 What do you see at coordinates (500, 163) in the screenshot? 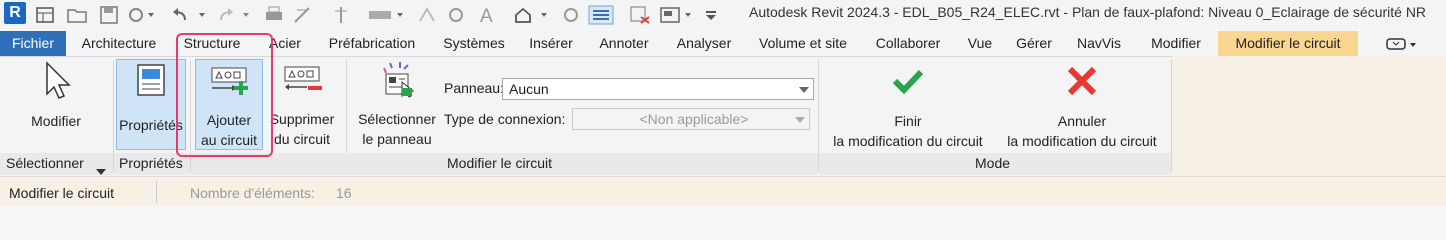
I see `modify-circuit-panel-label: Modifier le circuit` at bounding box center [500, 163].